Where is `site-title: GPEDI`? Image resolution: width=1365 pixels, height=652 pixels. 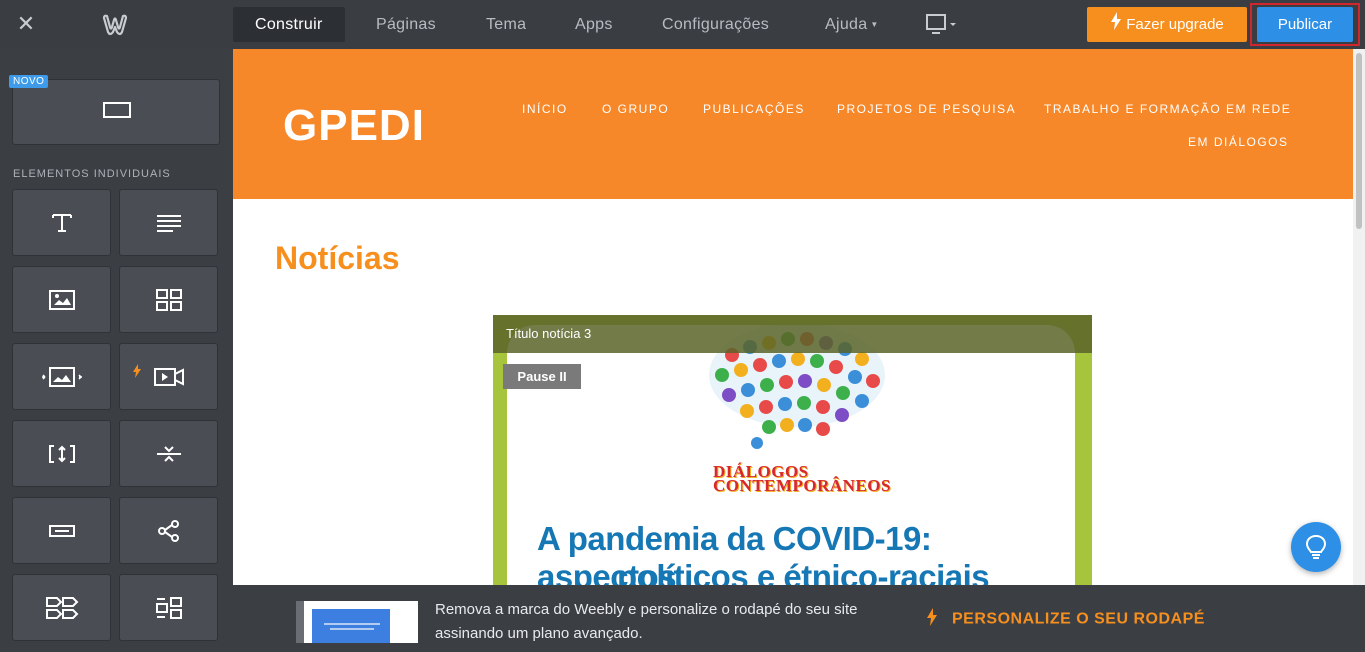 site-title: GPEDI is located at coordinates (354, 126).